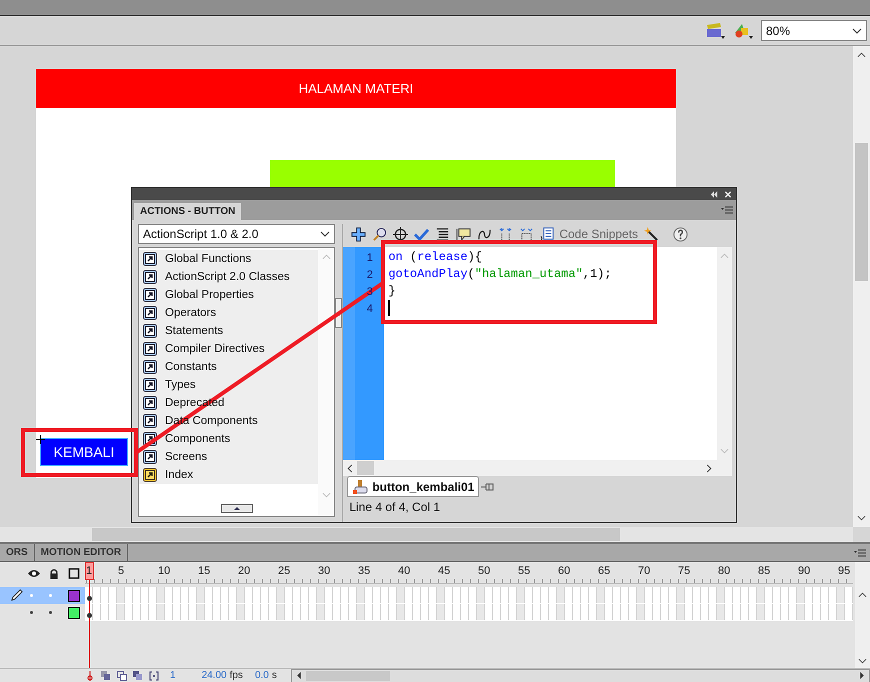 The width and height of the screenshot is (870, 682). What do you see at coordinates (228, 439) in the screenshot?
I see `category-item: Components` at bounding box center [228, 439].